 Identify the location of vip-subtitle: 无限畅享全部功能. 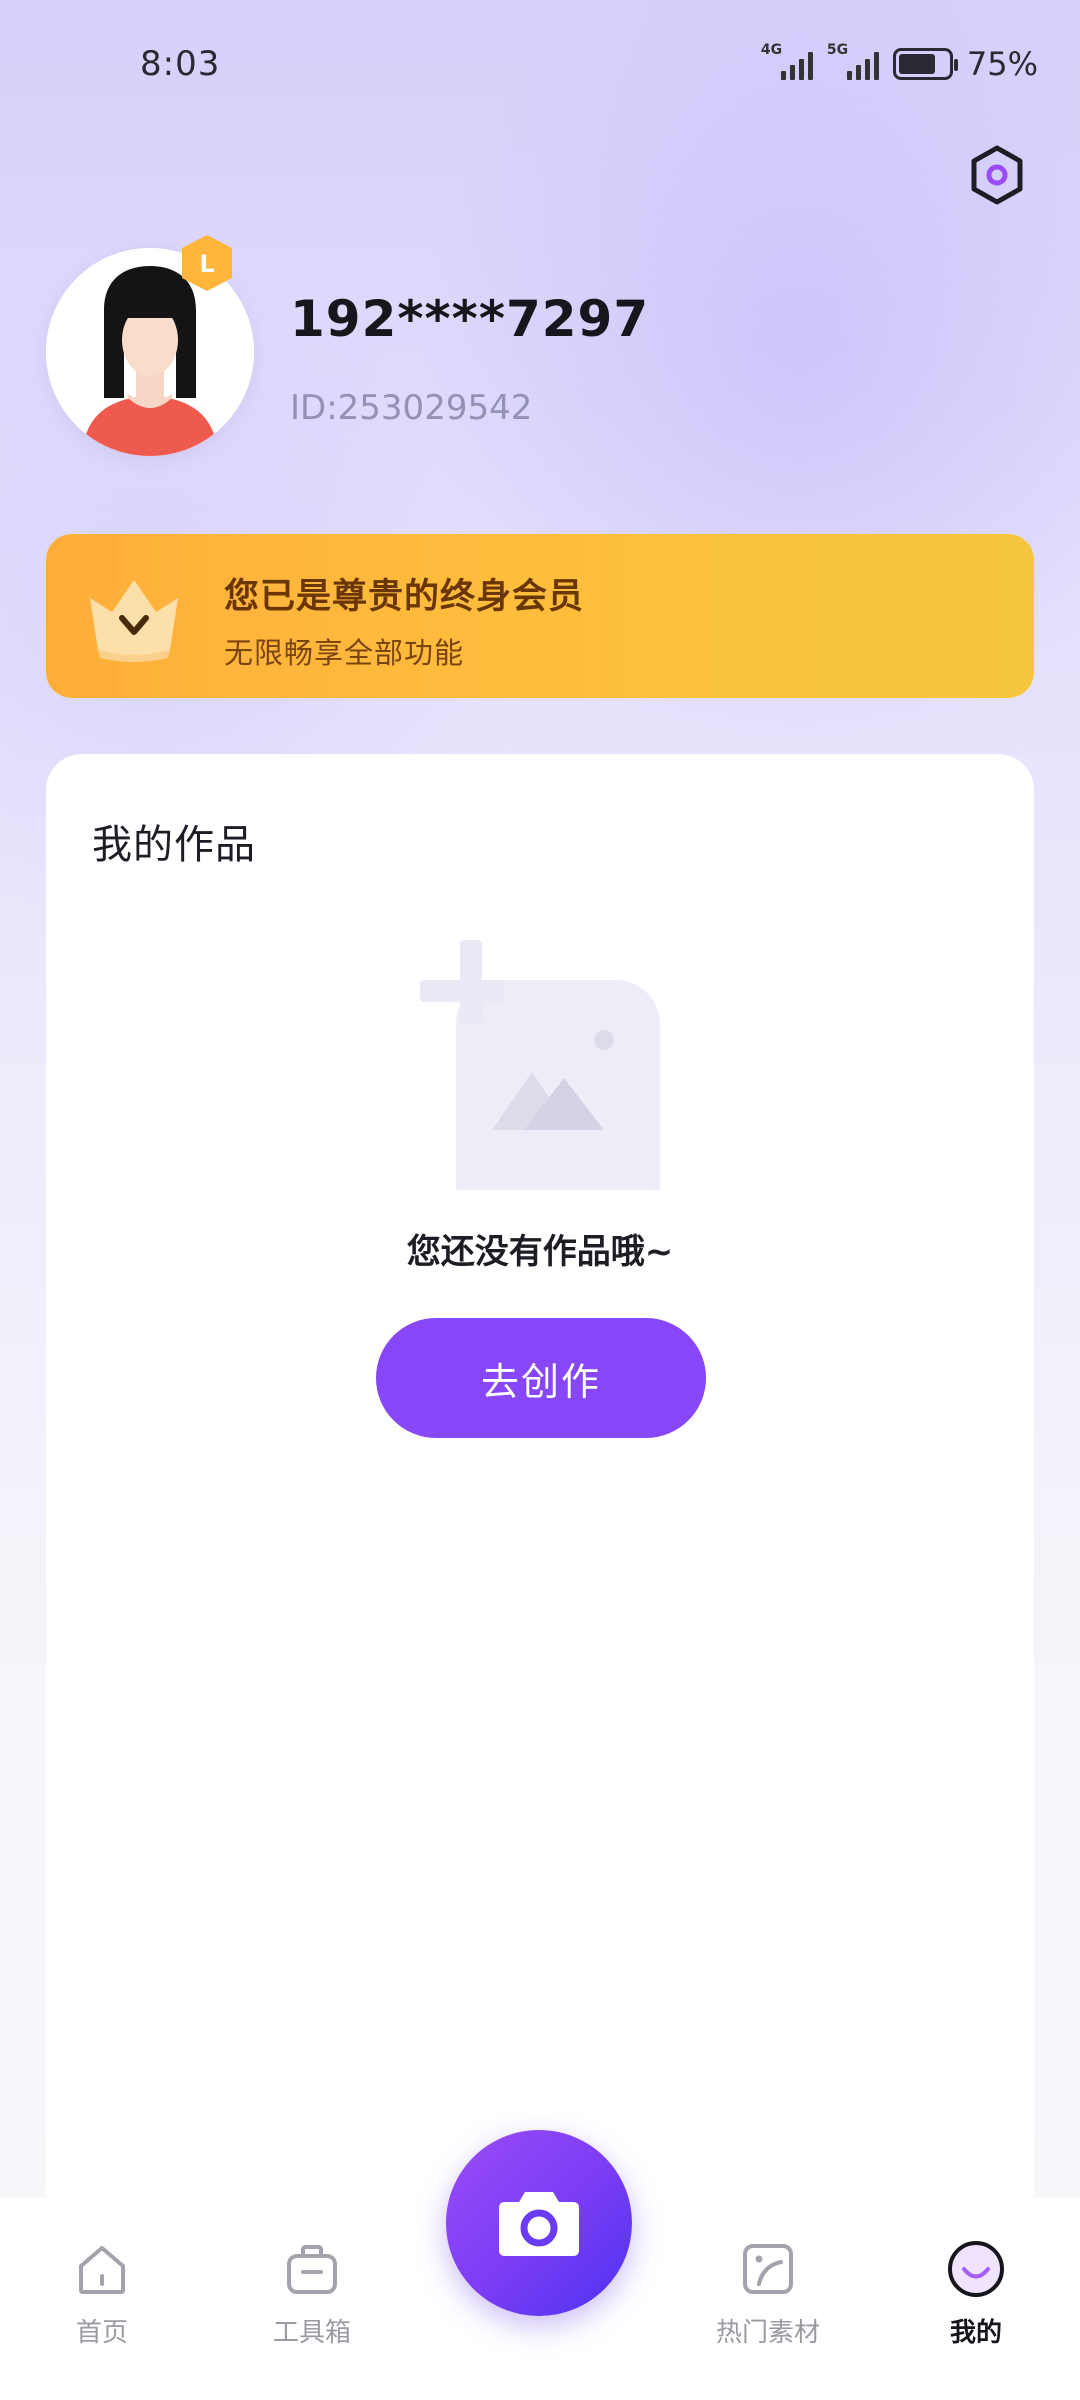
(344, 653).